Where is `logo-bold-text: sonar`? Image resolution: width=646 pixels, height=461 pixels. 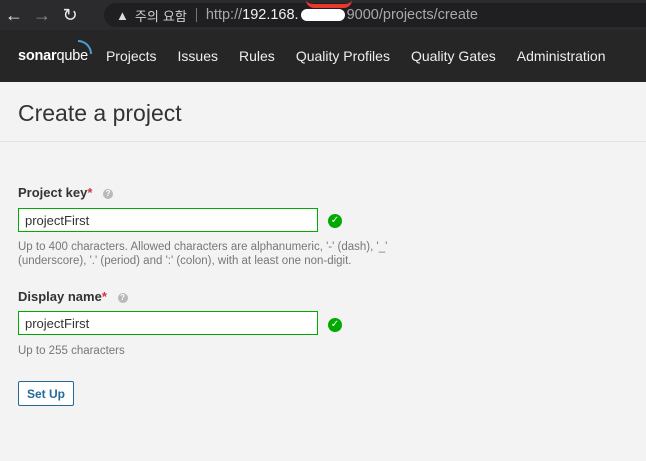 logo-bold-text: sonar is located at coordinates (37, 56).